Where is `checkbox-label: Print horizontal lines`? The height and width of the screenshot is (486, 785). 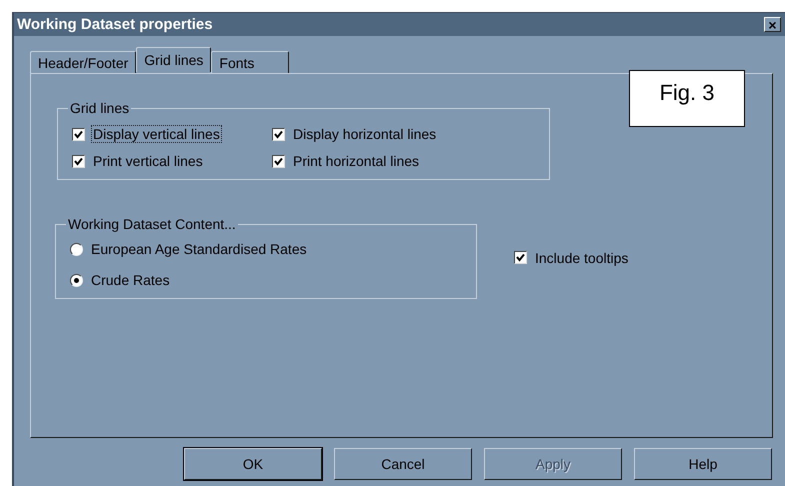
checkbox-label: Print horizontal lines is located at coordinates (356, 161).